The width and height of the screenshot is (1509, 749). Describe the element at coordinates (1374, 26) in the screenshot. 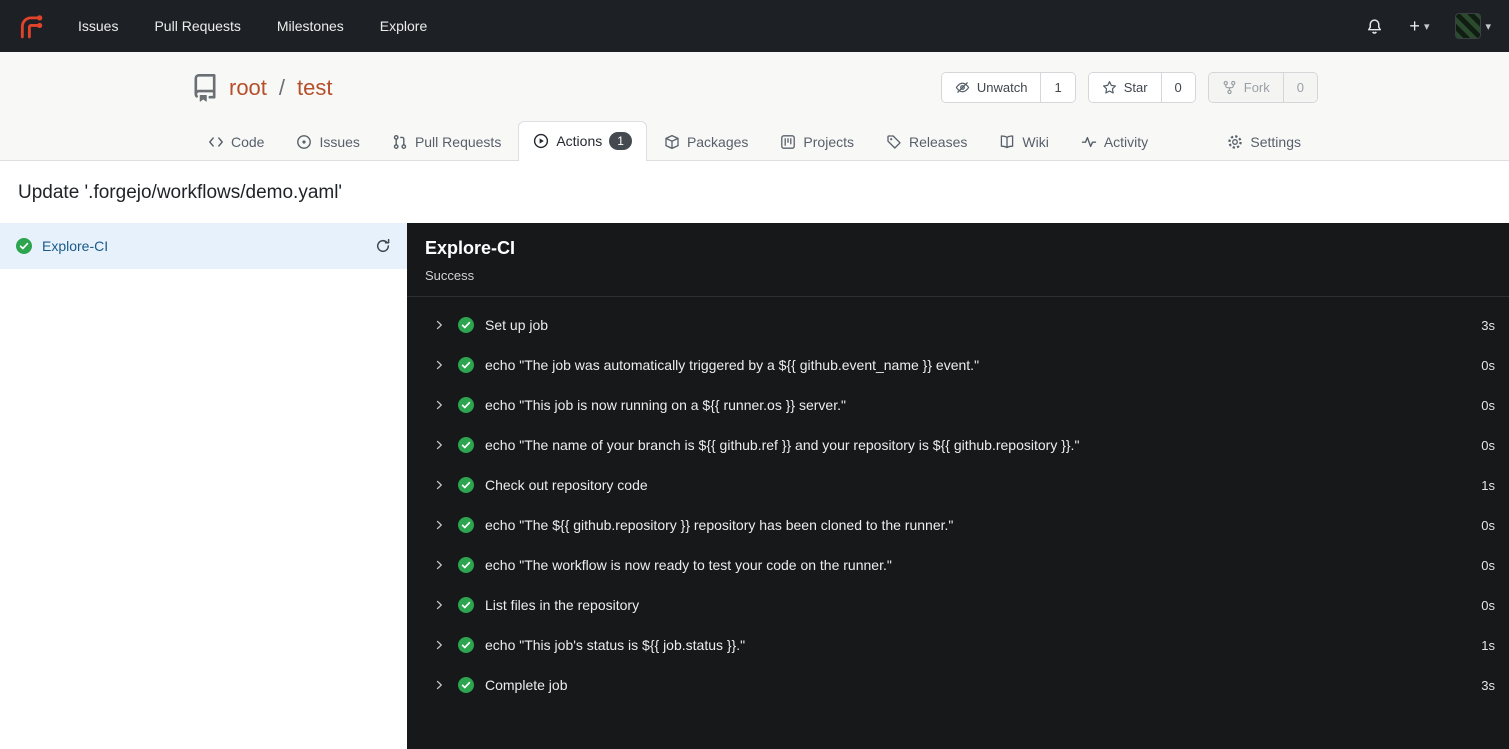

I see `notifications-button` at that location.